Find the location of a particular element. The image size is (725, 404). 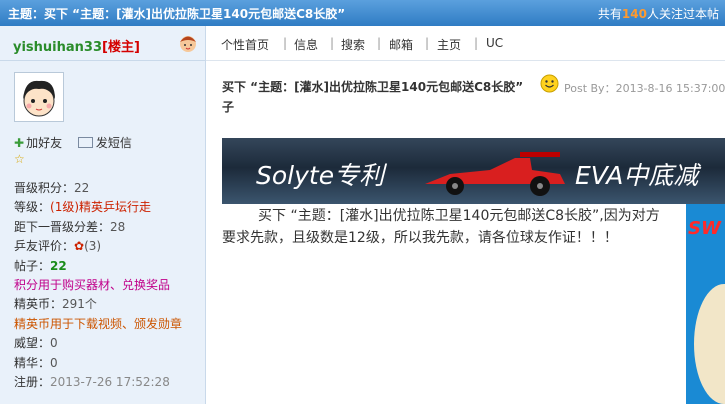

banner-text-right: EVA中底减 is located at coordinates (637, 175).